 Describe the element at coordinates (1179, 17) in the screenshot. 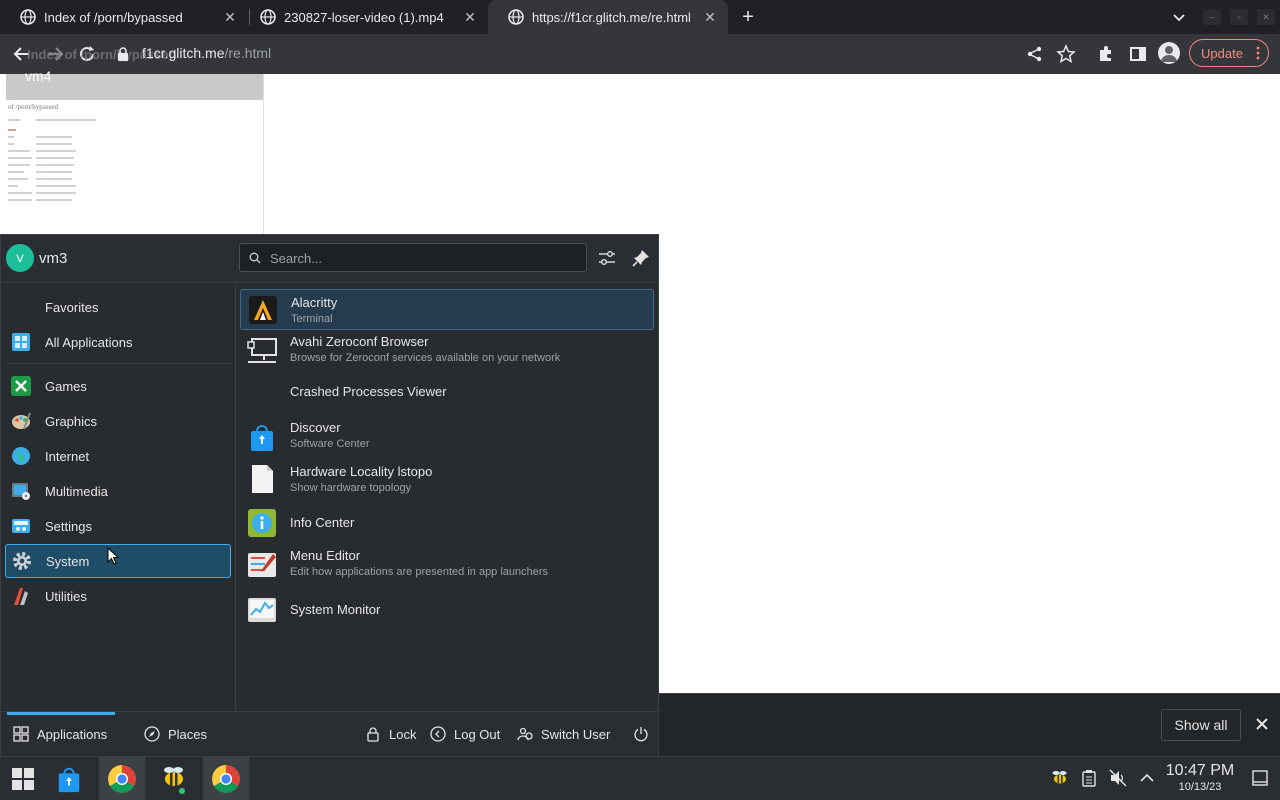

I see `chevron-down-icon` at that location.